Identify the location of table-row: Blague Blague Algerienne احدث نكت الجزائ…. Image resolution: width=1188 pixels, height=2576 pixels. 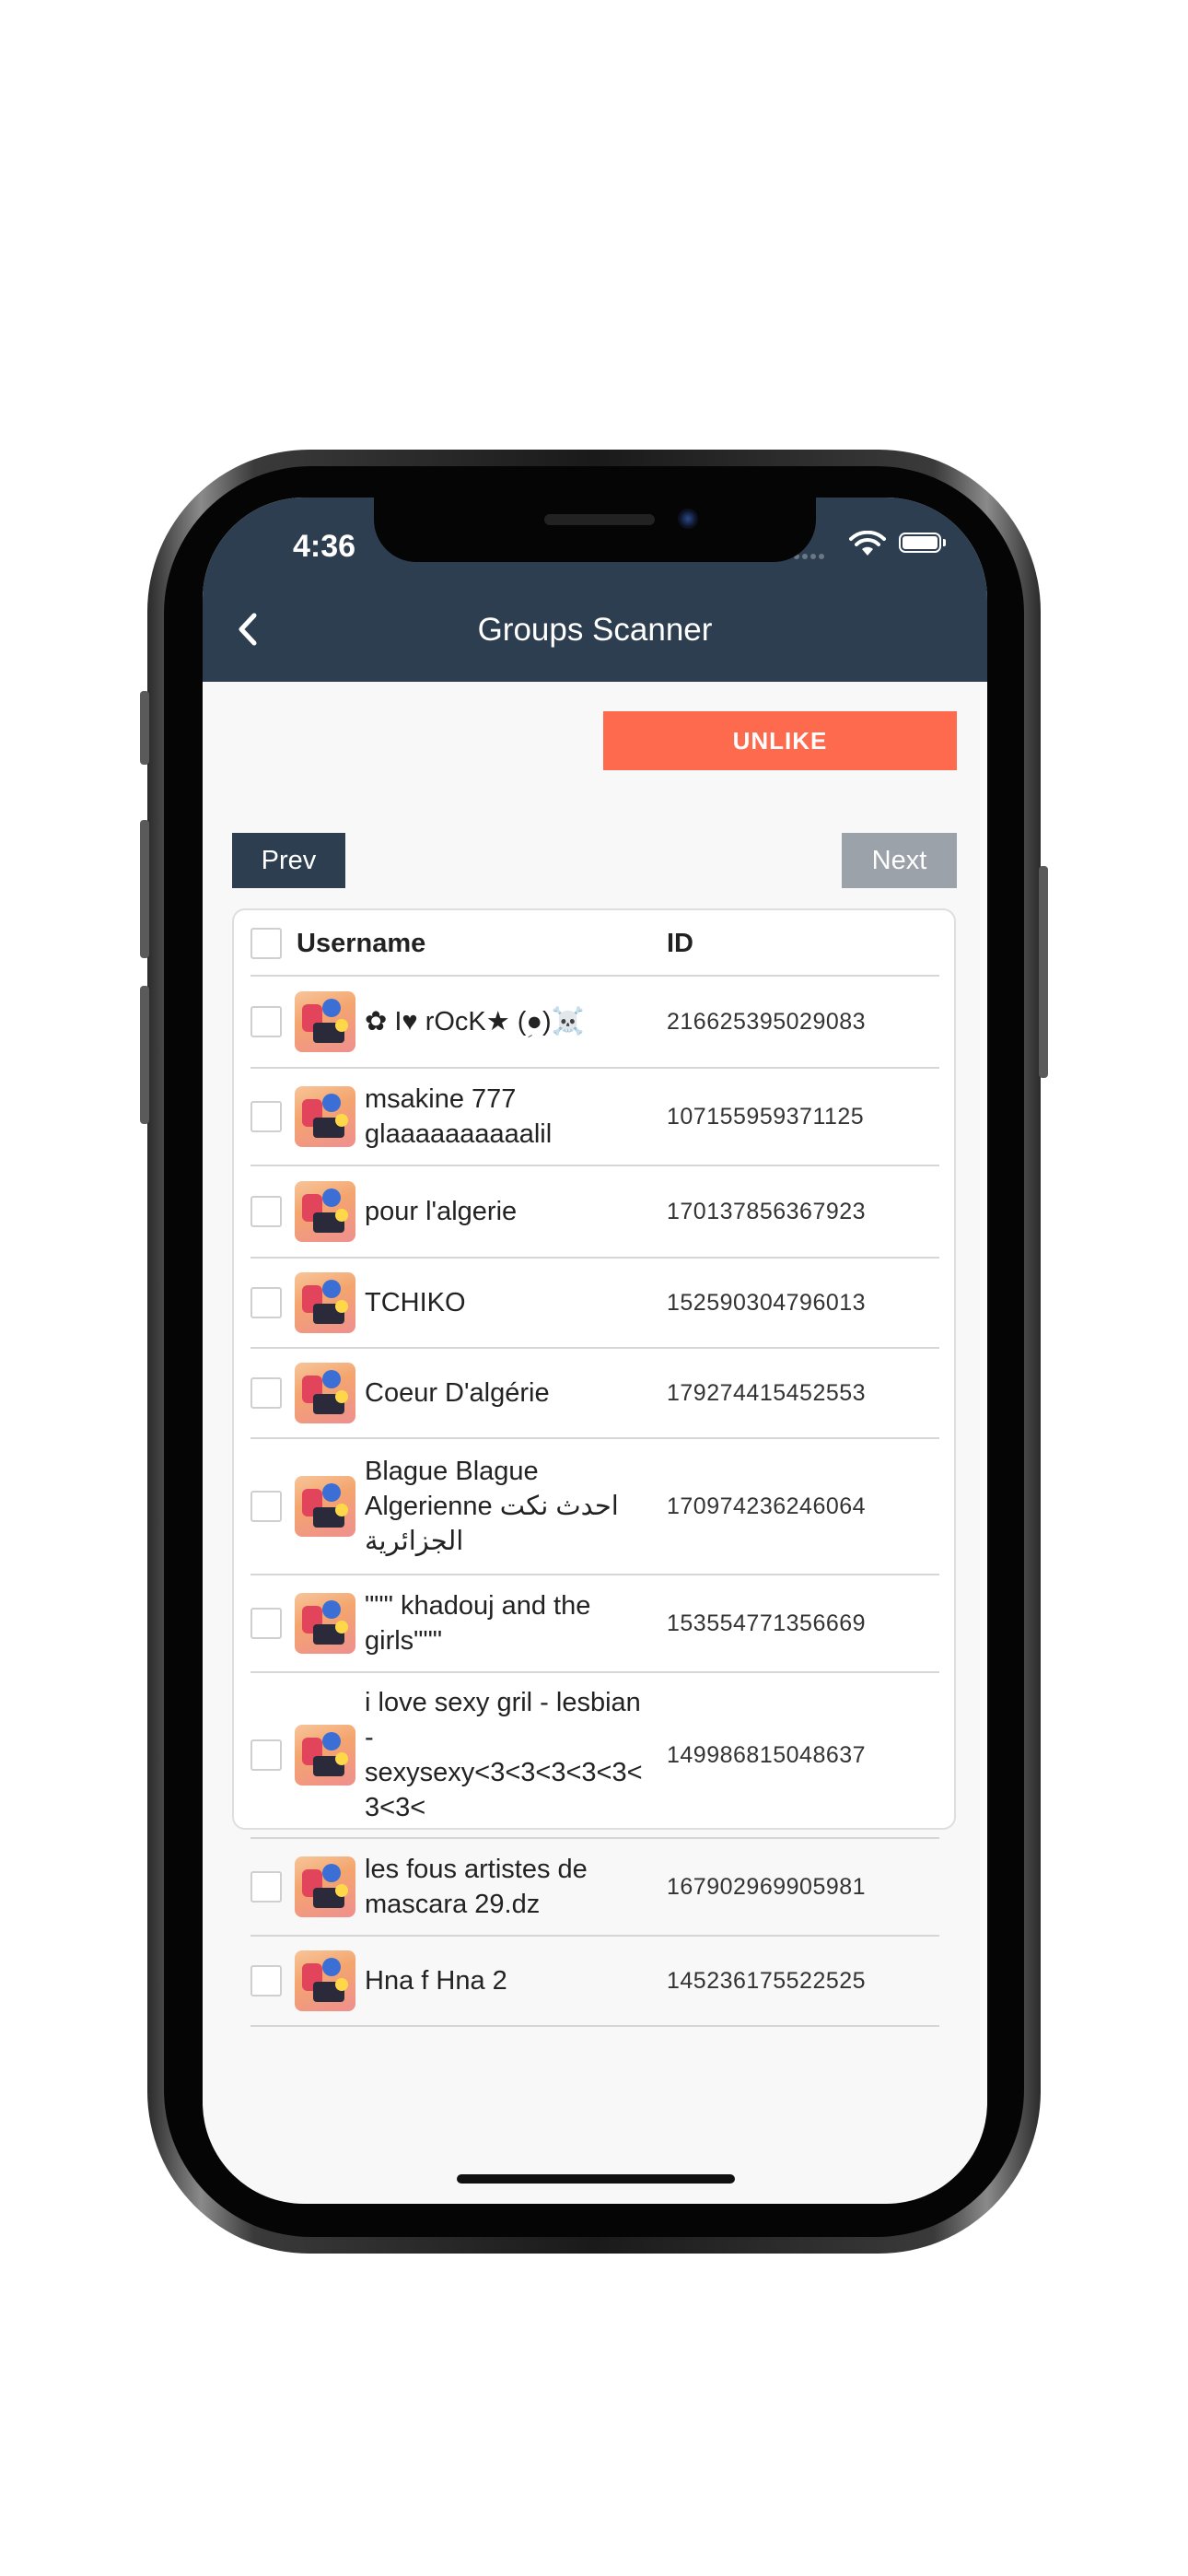
(594, 1507).